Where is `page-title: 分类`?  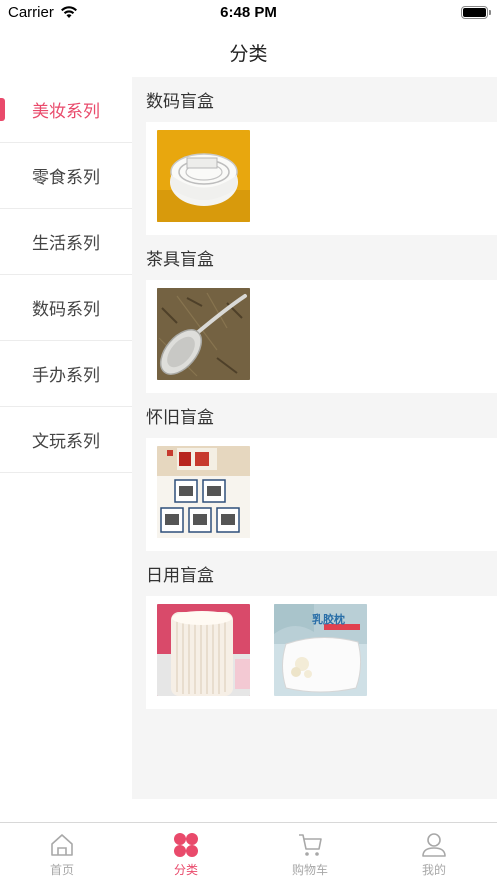
page-title: 分类 is located at coordinates (248, 54).